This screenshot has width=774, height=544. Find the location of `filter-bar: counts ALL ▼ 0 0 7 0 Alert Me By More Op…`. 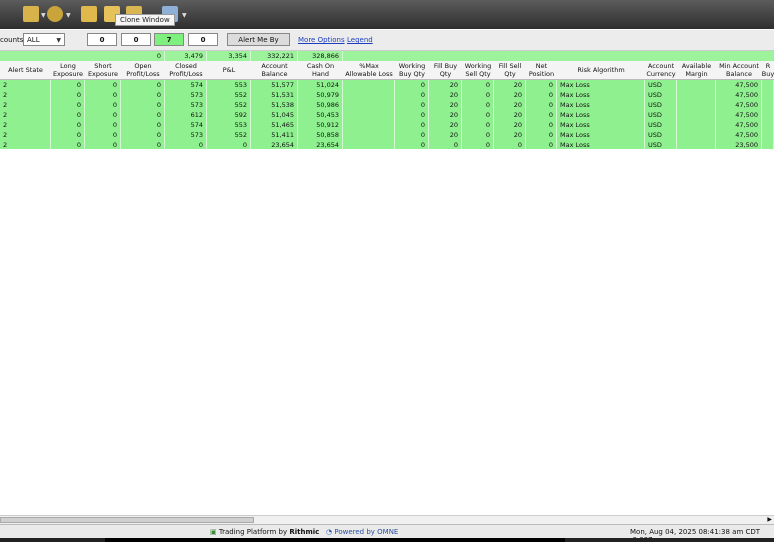

filter-bar: counts ALL ▼ 0 0 7 0 Alert Me By More Op… is located at coordinates (387, 40).